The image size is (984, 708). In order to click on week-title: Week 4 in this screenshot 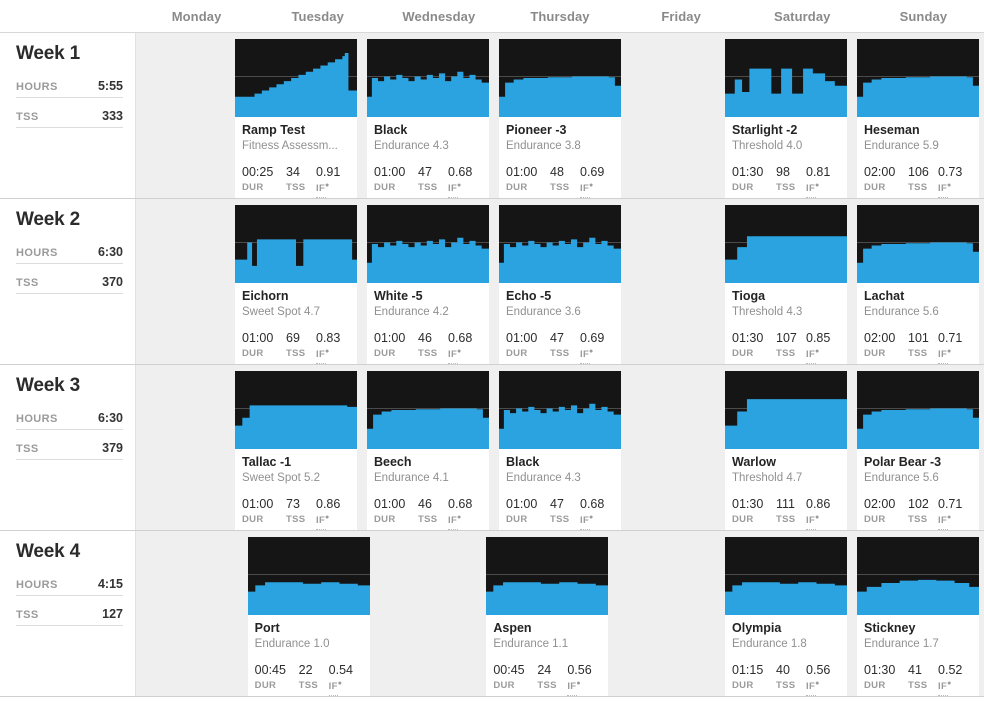, I will do `click(48, 551)`.